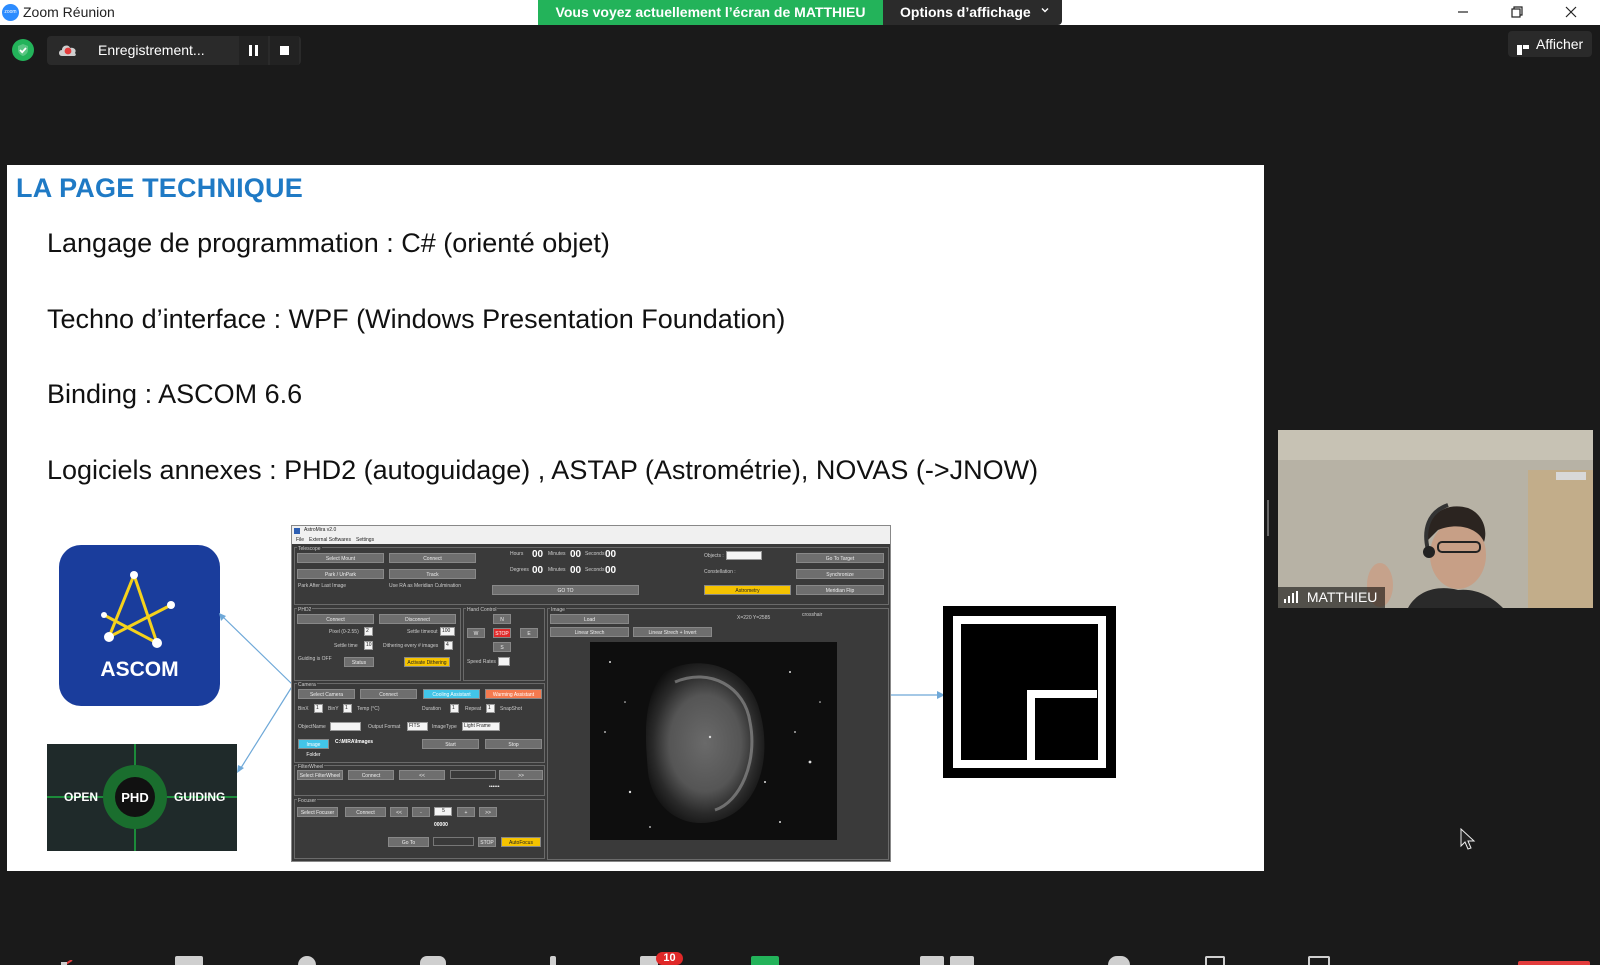 The height and width of the screenshot is (965, 1600). What do you see at coordinates (318, 708) in the screenshot?
I see `binx-field: 1` at bounding box center [318, 708].